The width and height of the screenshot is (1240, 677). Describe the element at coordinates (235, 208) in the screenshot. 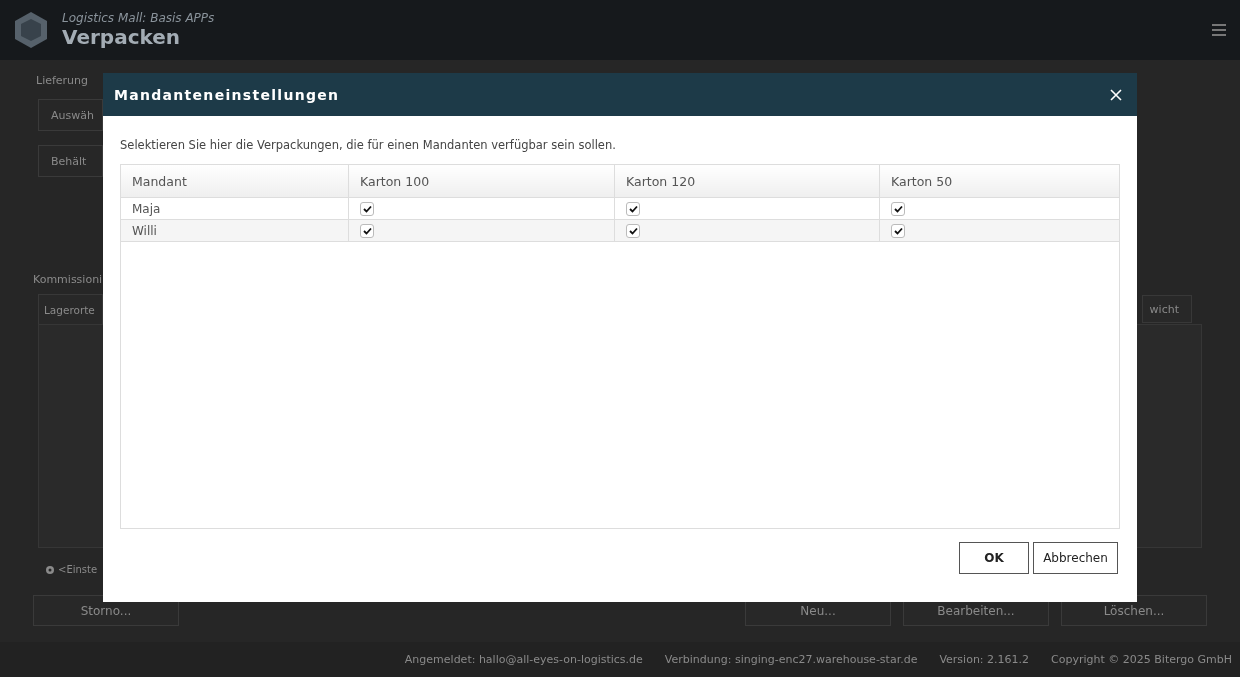

I see `table-cell: Maja` at that location.